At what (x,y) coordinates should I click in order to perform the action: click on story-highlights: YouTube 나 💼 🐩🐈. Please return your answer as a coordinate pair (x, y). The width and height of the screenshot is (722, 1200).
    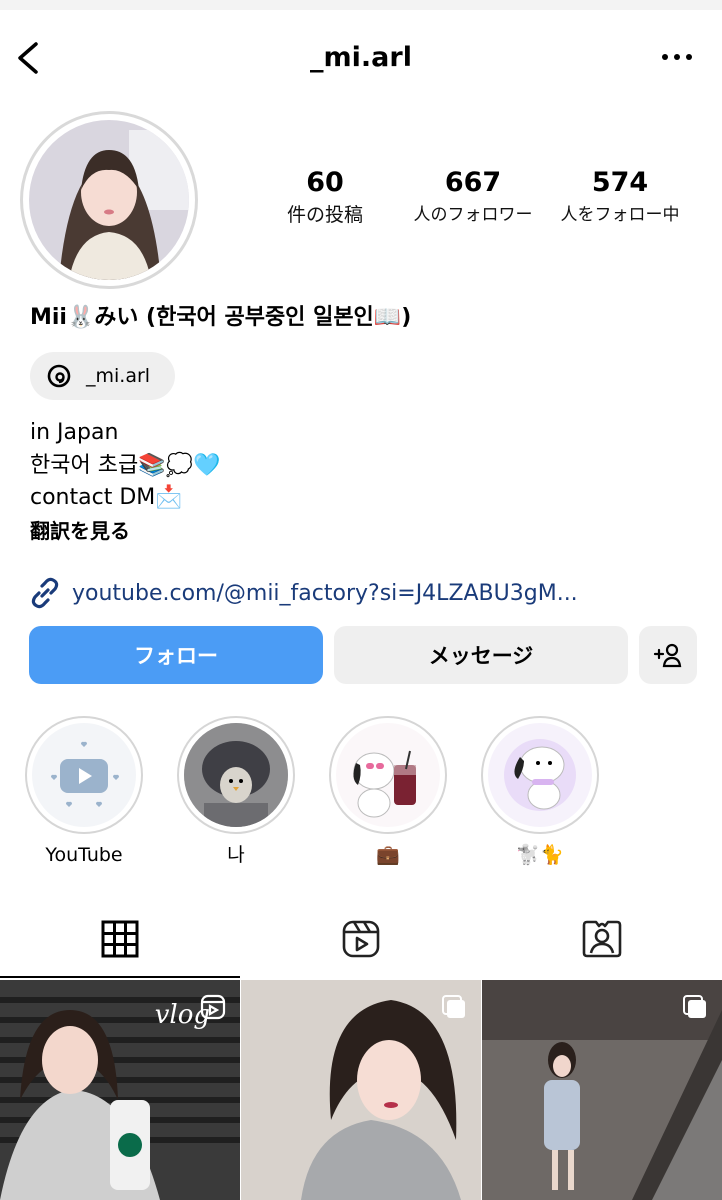
    Looking at the image, I should click on (361, 796).